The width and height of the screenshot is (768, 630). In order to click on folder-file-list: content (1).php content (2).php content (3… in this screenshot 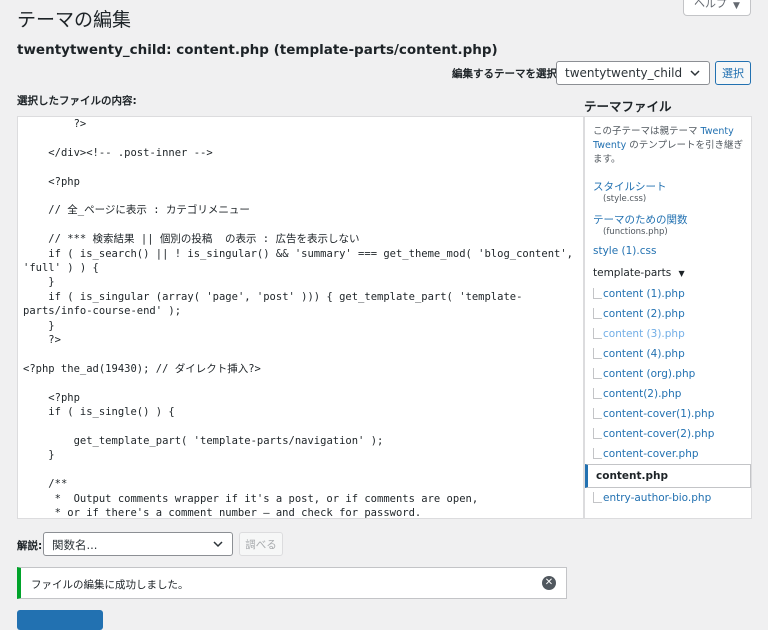, I will do `click(668, 396)`.